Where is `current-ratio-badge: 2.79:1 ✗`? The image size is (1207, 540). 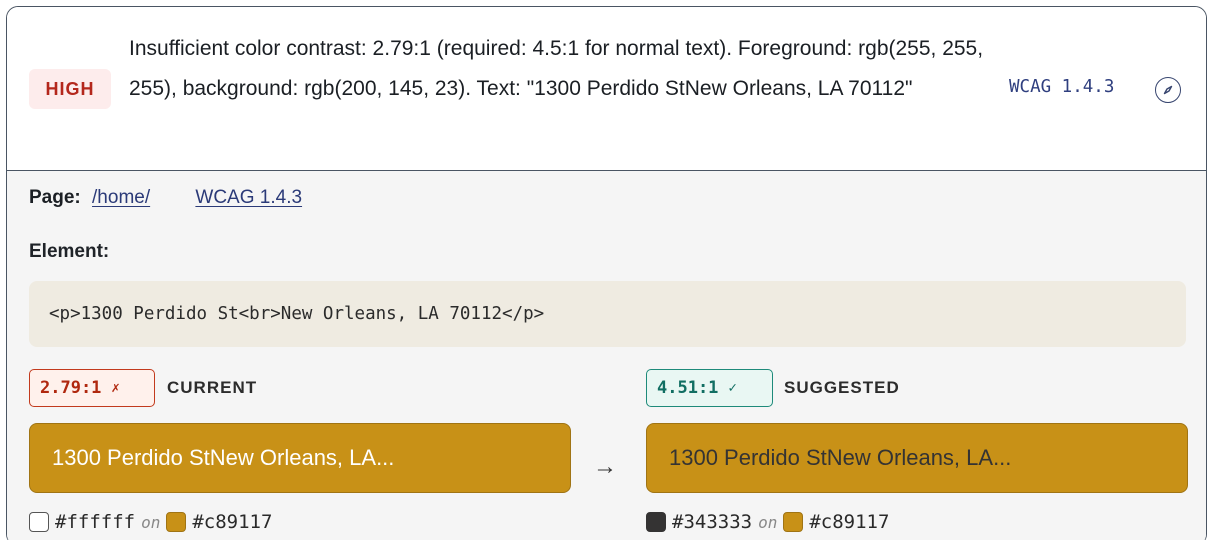 current-ratio-badge: 2.79:1 ✗ is located at coordinates (92, 388).